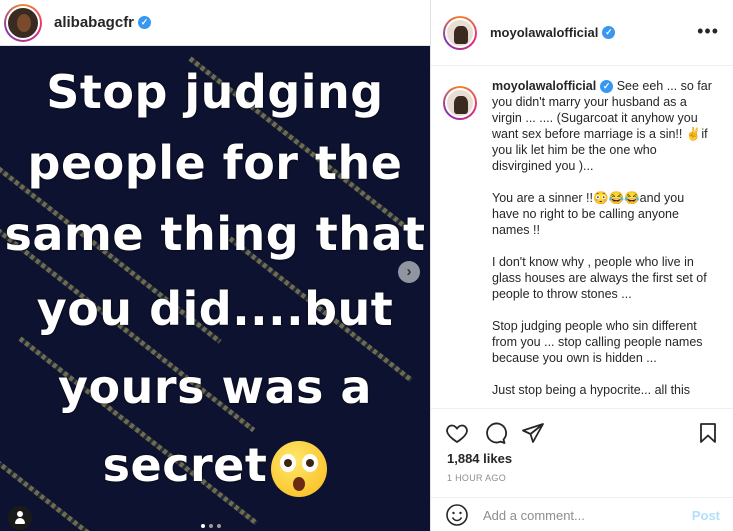 This screenshot has height=531, width=733. What do you see at coordinates (476, 478) in the screenshot?
I see `post-timestamp: 1 HOUR AGO` at bounding box center [476, 478].